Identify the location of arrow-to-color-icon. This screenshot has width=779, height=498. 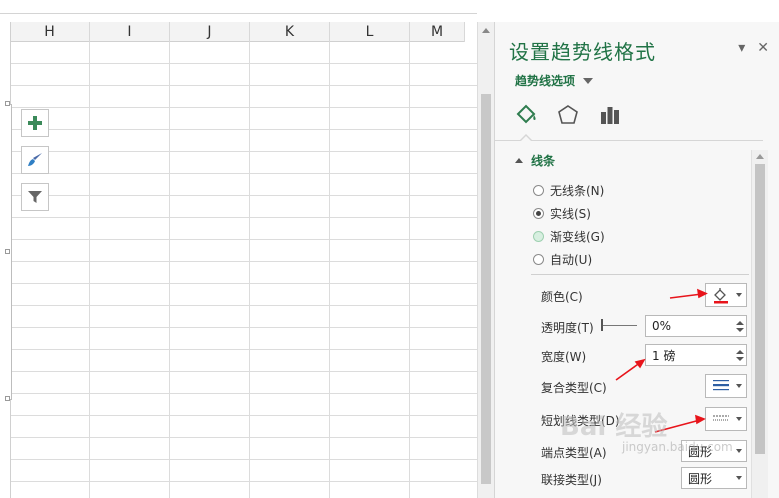
(688, 293).